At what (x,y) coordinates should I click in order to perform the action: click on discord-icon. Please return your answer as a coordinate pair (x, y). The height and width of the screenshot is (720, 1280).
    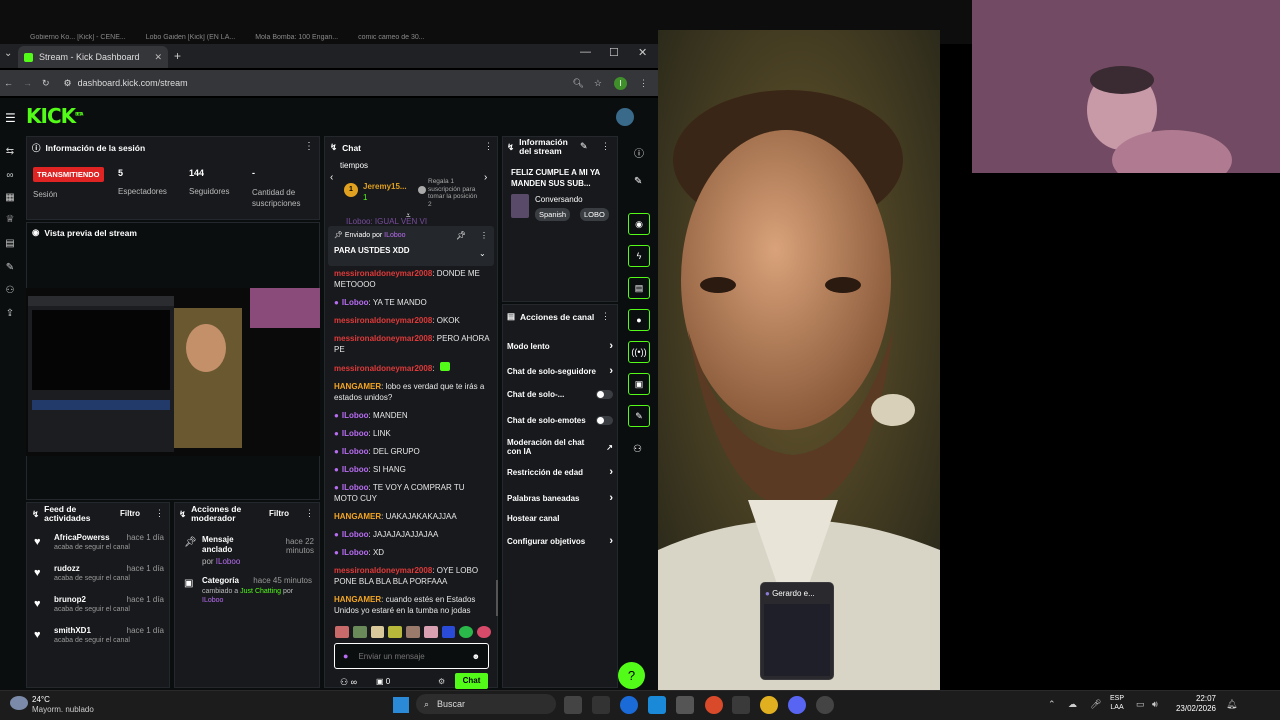
    Looking at the image, I should click on (797, 705).